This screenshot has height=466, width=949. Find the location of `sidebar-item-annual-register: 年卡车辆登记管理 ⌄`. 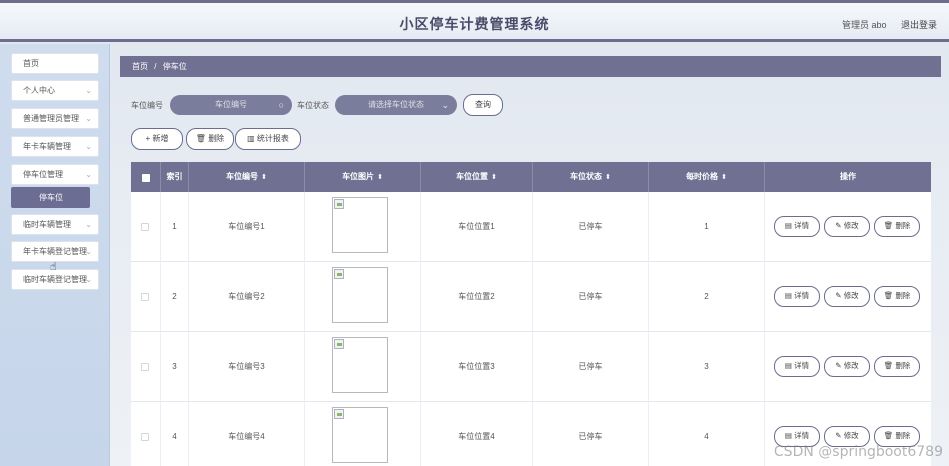

sidebar-item-annual-register: 年卡车辆登记管理 ⌄ is located at coordinates (55, 251).